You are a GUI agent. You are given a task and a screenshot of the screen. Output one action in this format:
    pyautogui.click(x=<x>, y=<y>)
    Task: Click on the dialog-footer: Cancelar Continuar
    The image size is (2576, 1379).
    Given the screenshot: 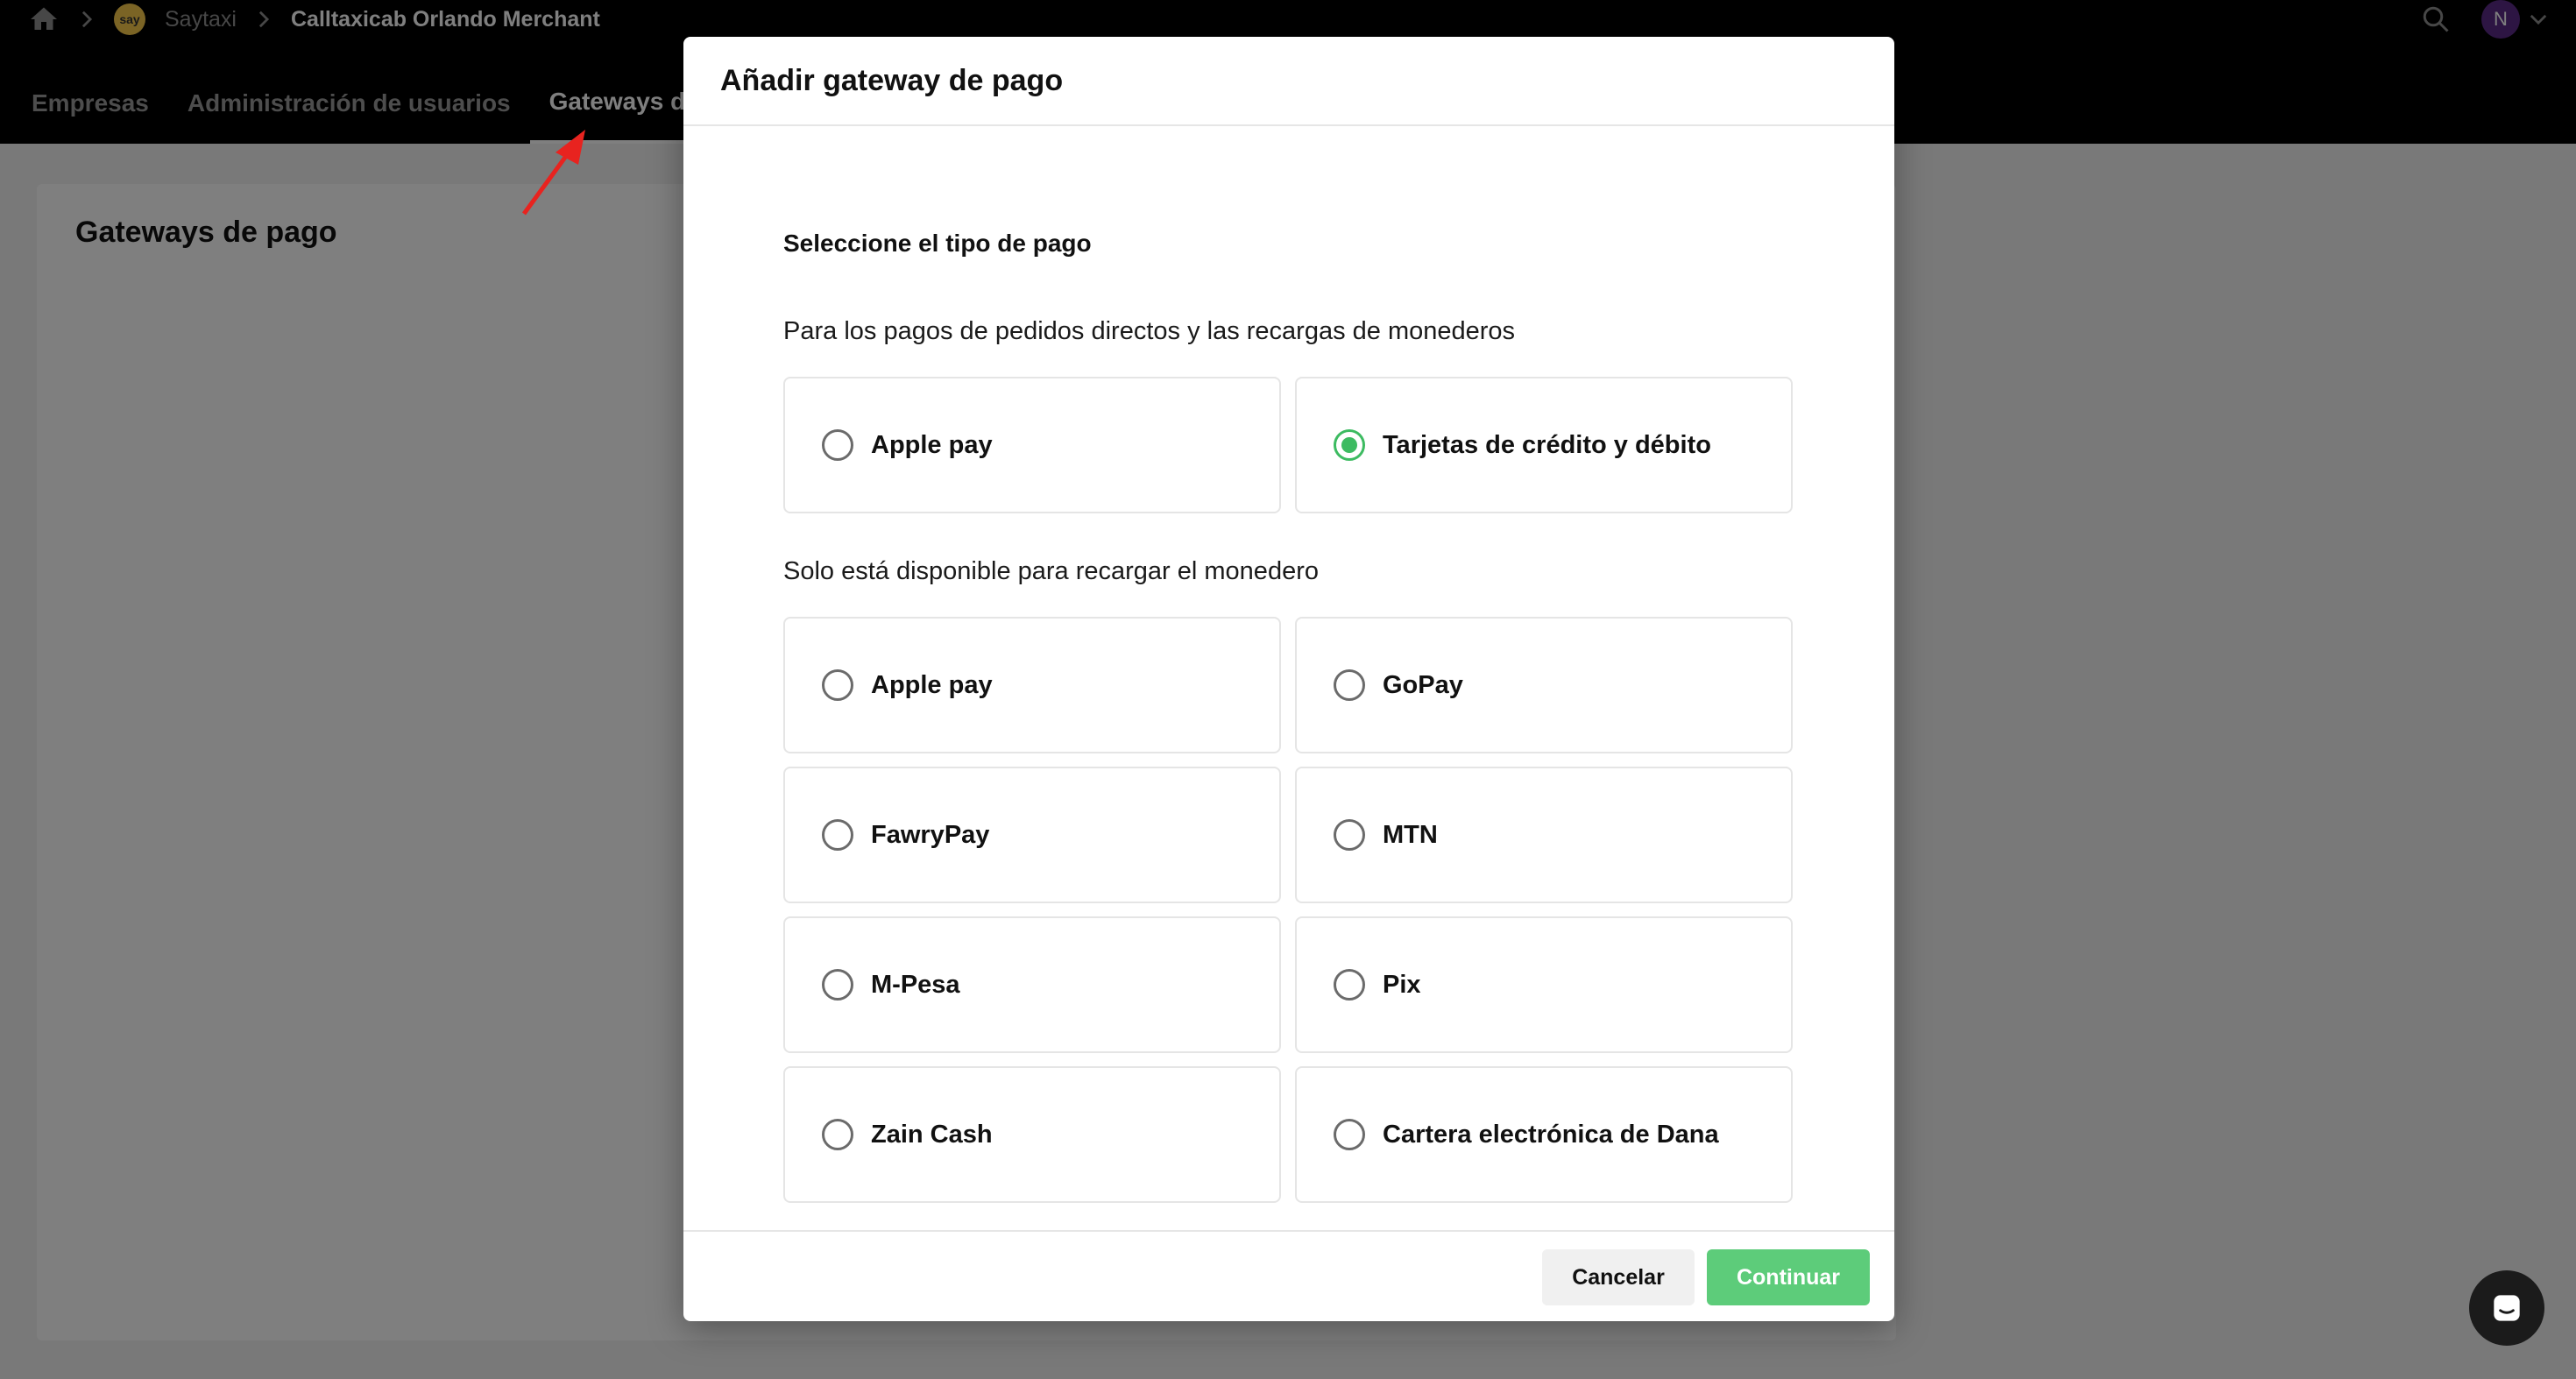 What is the action you would take?
    pyautogui.click(x=1288, y=1275)
    